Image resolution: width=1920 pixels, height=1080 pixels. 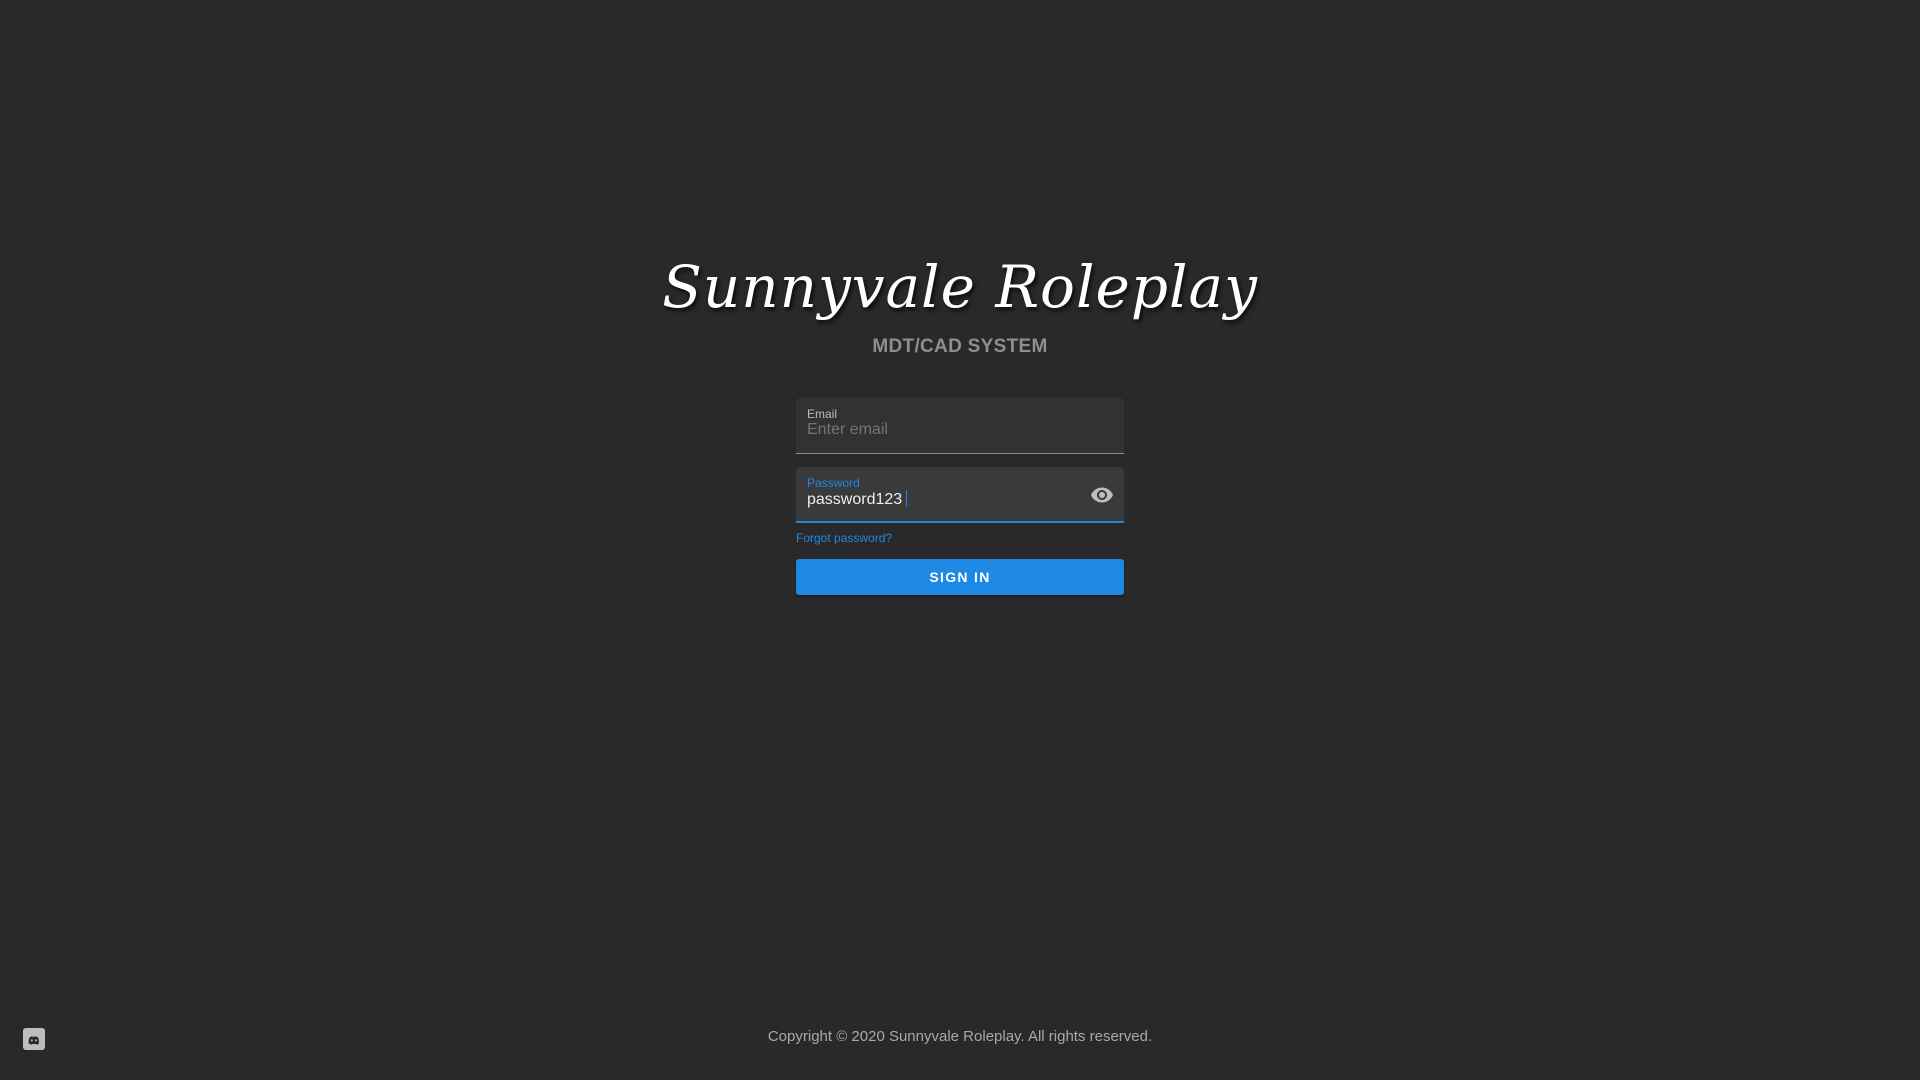 I want to click on password-value: password123, so click(x=855, y=499).